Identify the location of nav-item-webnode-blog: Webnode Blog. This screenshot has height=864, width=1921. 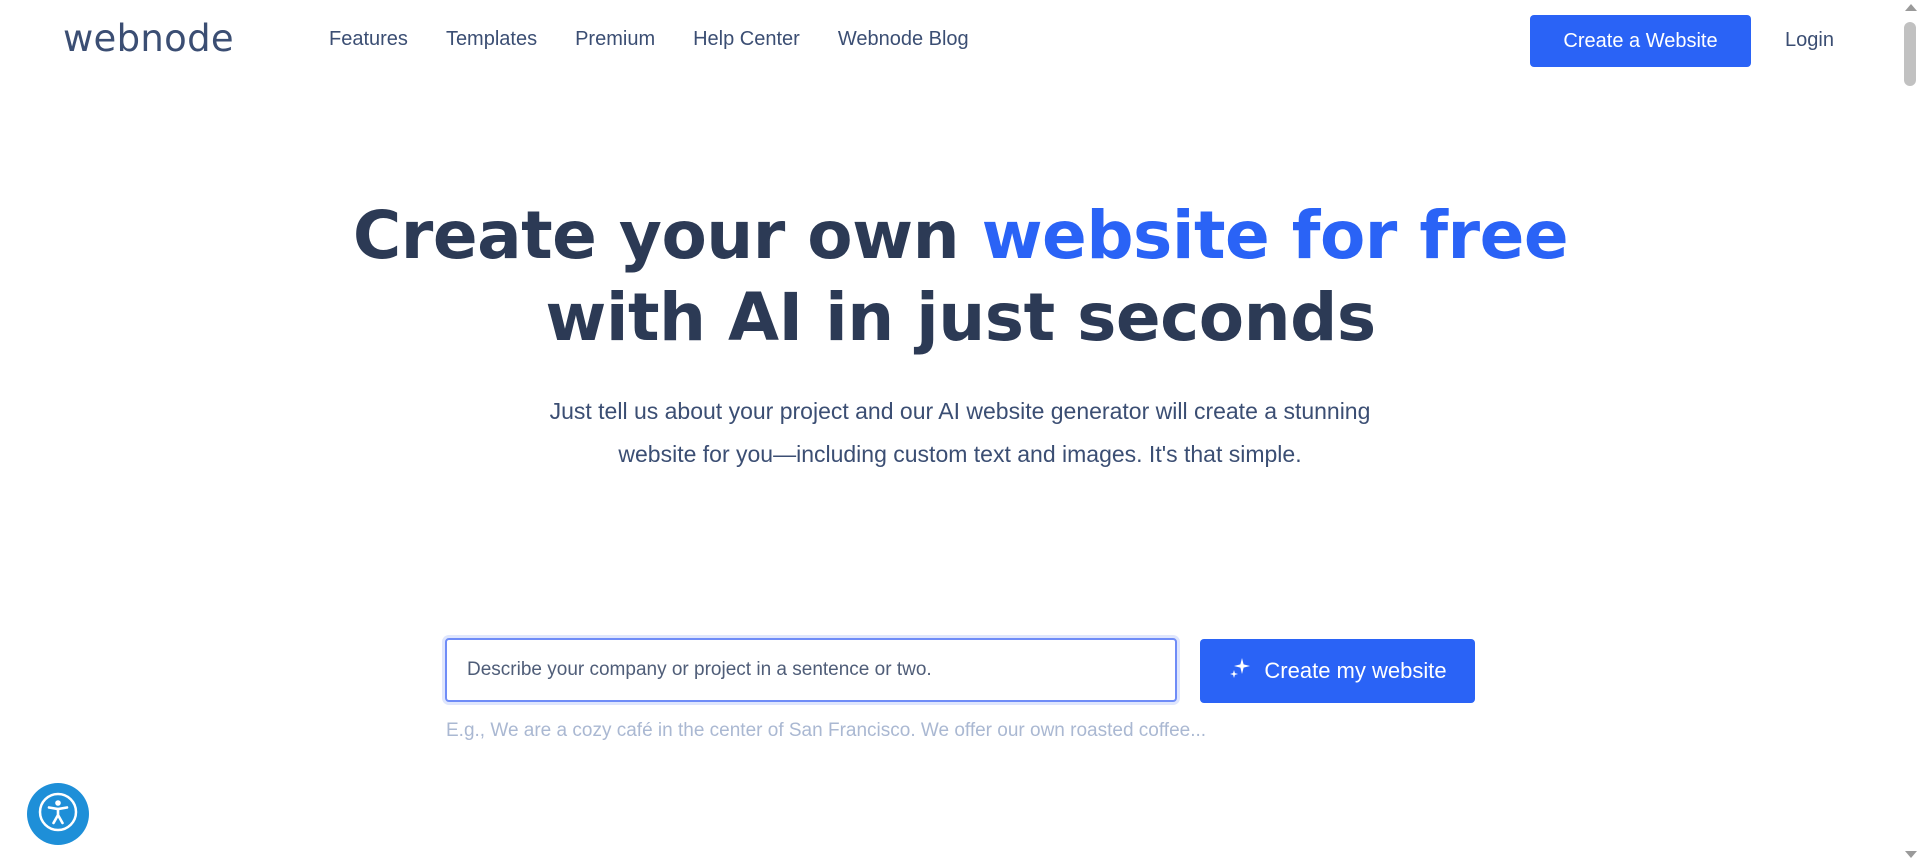
(903, 39).